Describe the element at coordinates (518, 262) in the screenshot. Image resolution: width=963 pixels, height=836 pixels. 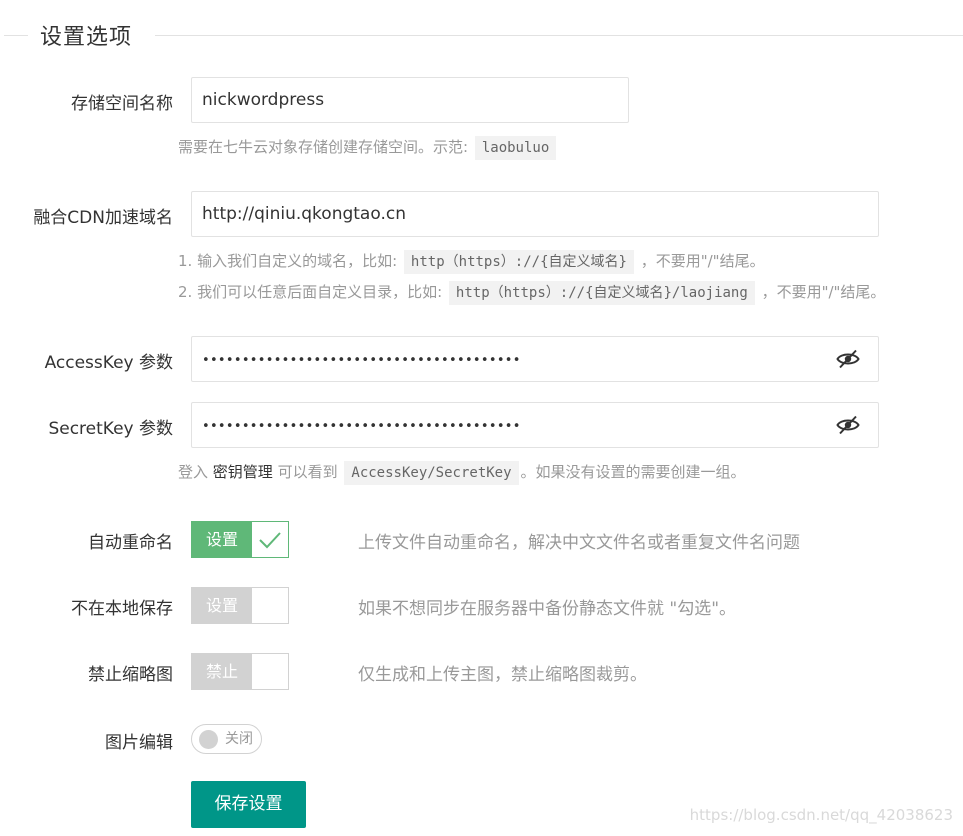
I see `cdn-help-1-code: http（https）://{自定义域名}` at that location.